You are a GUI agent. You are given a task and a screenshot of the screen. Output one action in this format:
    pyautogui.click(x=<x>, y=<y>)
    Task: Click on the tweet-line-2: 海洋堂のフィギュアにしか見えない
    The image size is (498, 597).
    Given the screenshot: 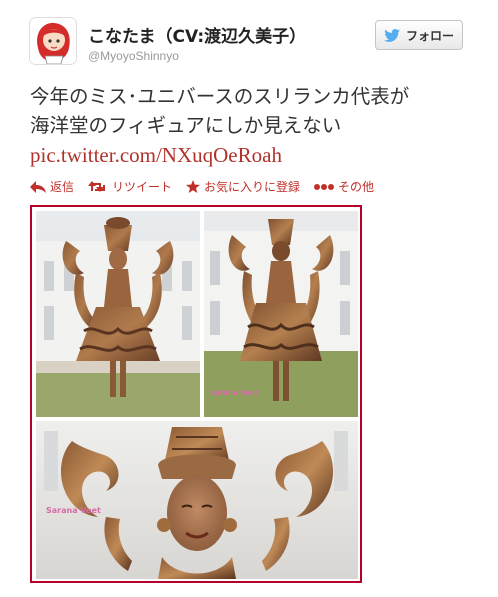 What is the action you would take?
    pyautogui.click(x=186, y=125)
    